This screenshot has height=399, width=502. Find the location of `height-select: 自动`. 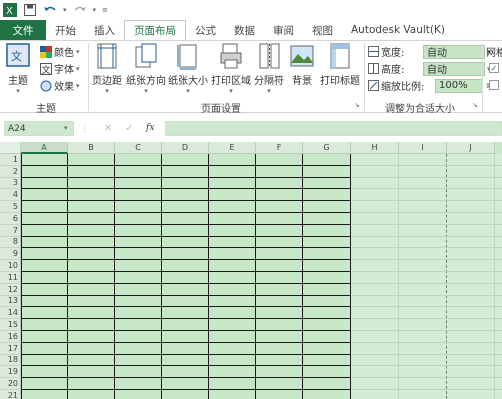

height-select: 自动 is located at coordinates (454, 68).